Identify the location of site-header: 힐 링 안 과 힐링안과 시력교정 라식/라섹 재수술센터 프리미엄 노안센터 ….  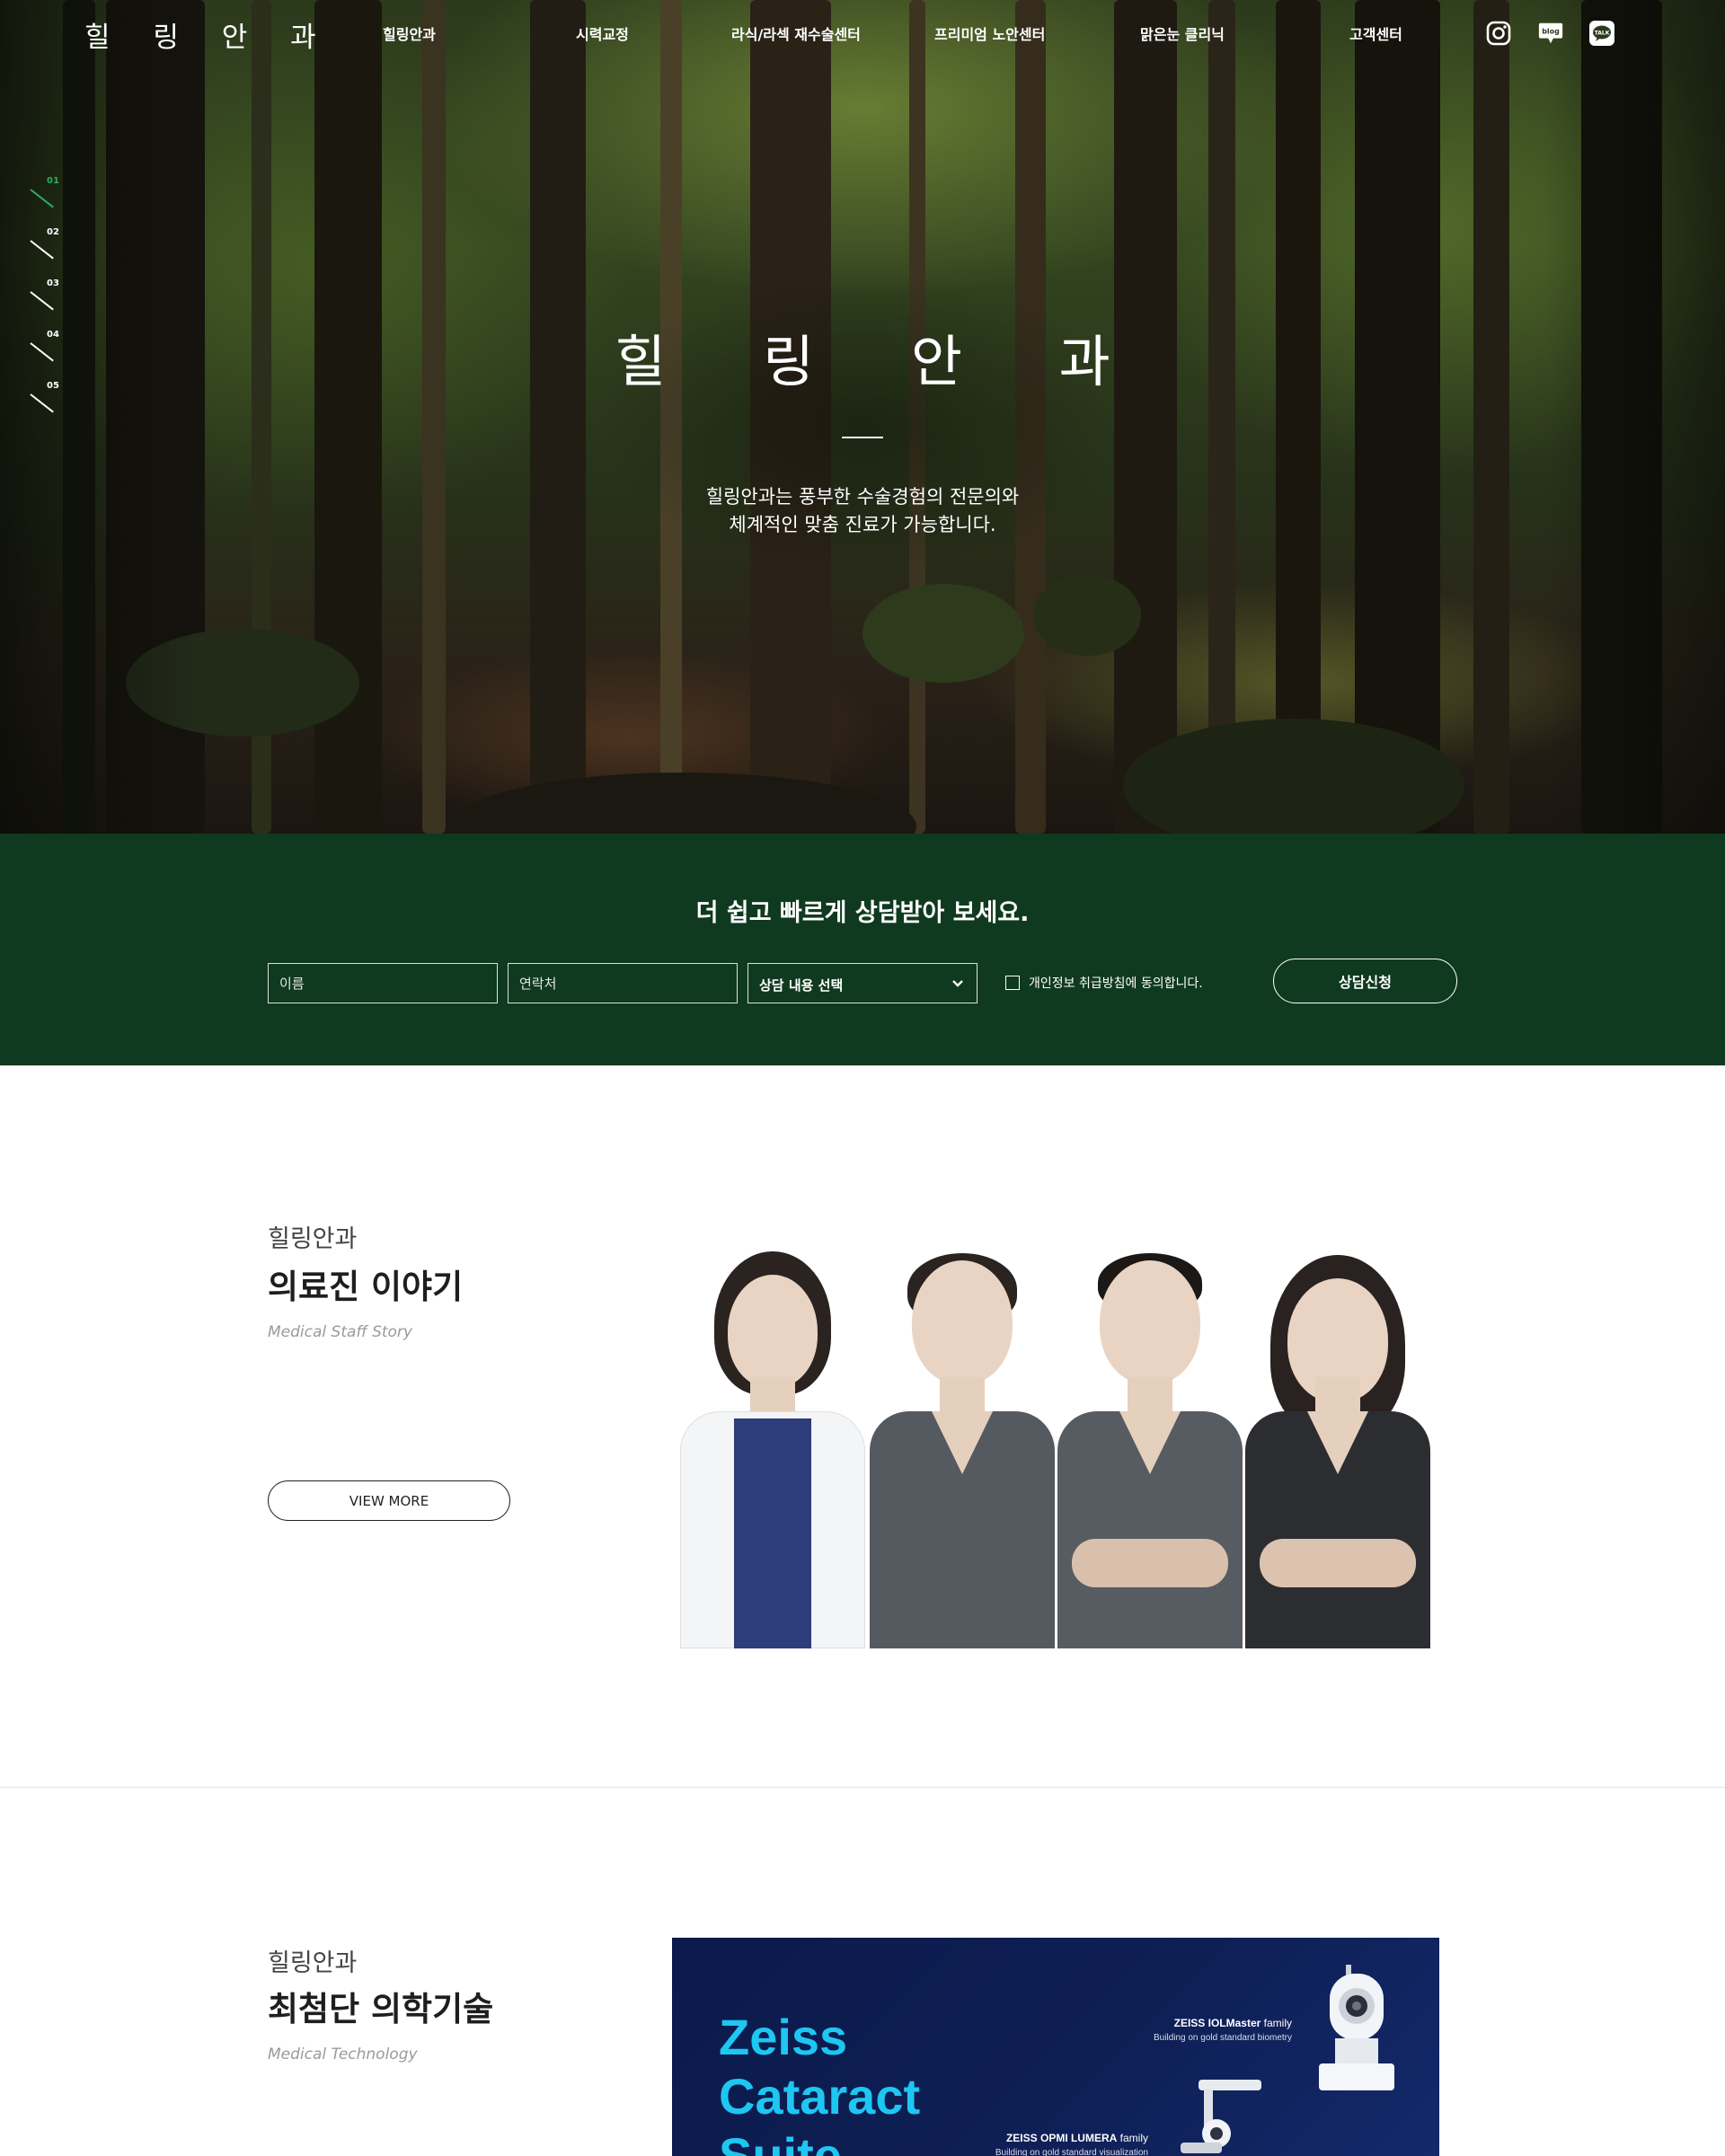
(862, 33).